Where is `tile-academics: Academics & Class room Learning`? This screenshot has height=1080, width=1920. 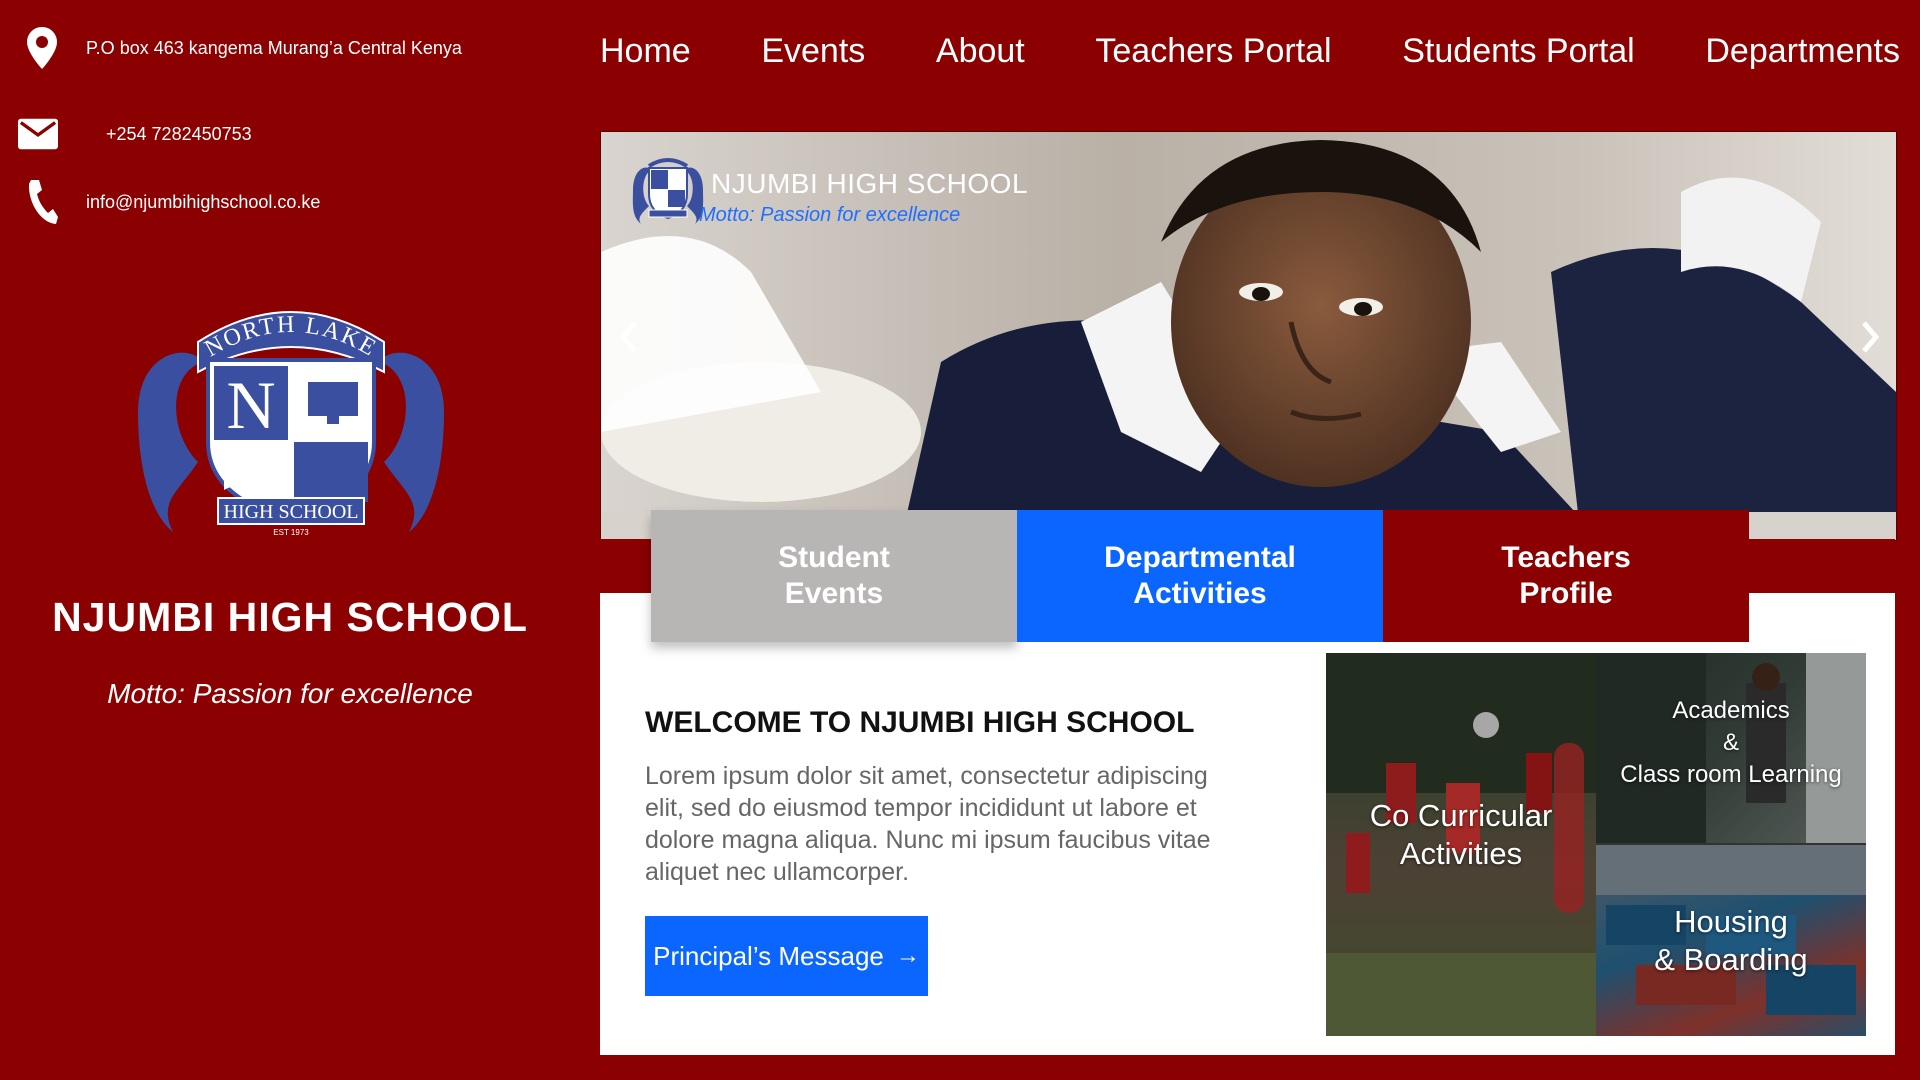 tile-academics: Academics & Class room Learning is located at coordinates (1731, 748).